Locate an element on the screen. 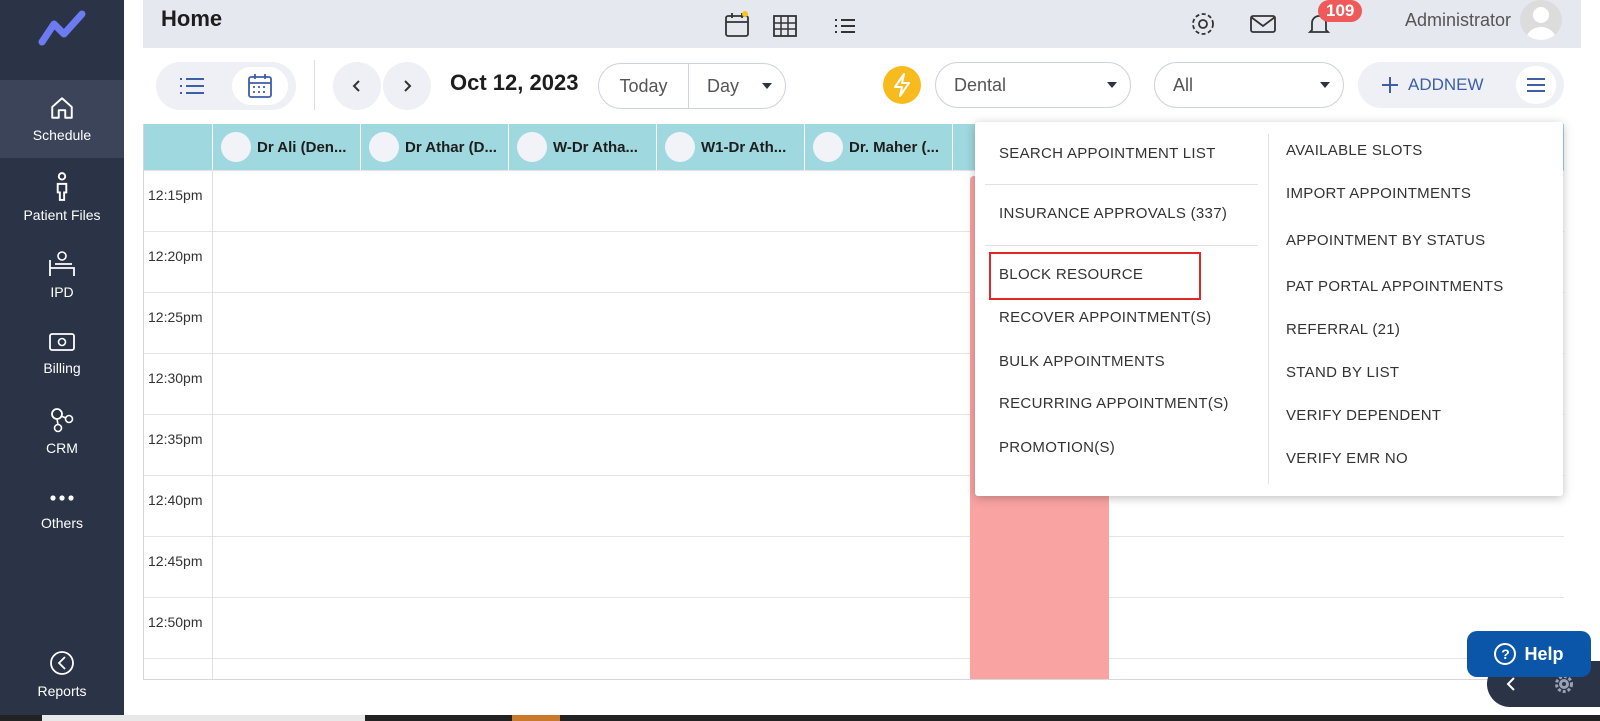 This screenshot has height=721, width=1600. menu-item-recover-appointments: RECOVER APPOINTMENT(S) is located at coordinates (1105, 317).